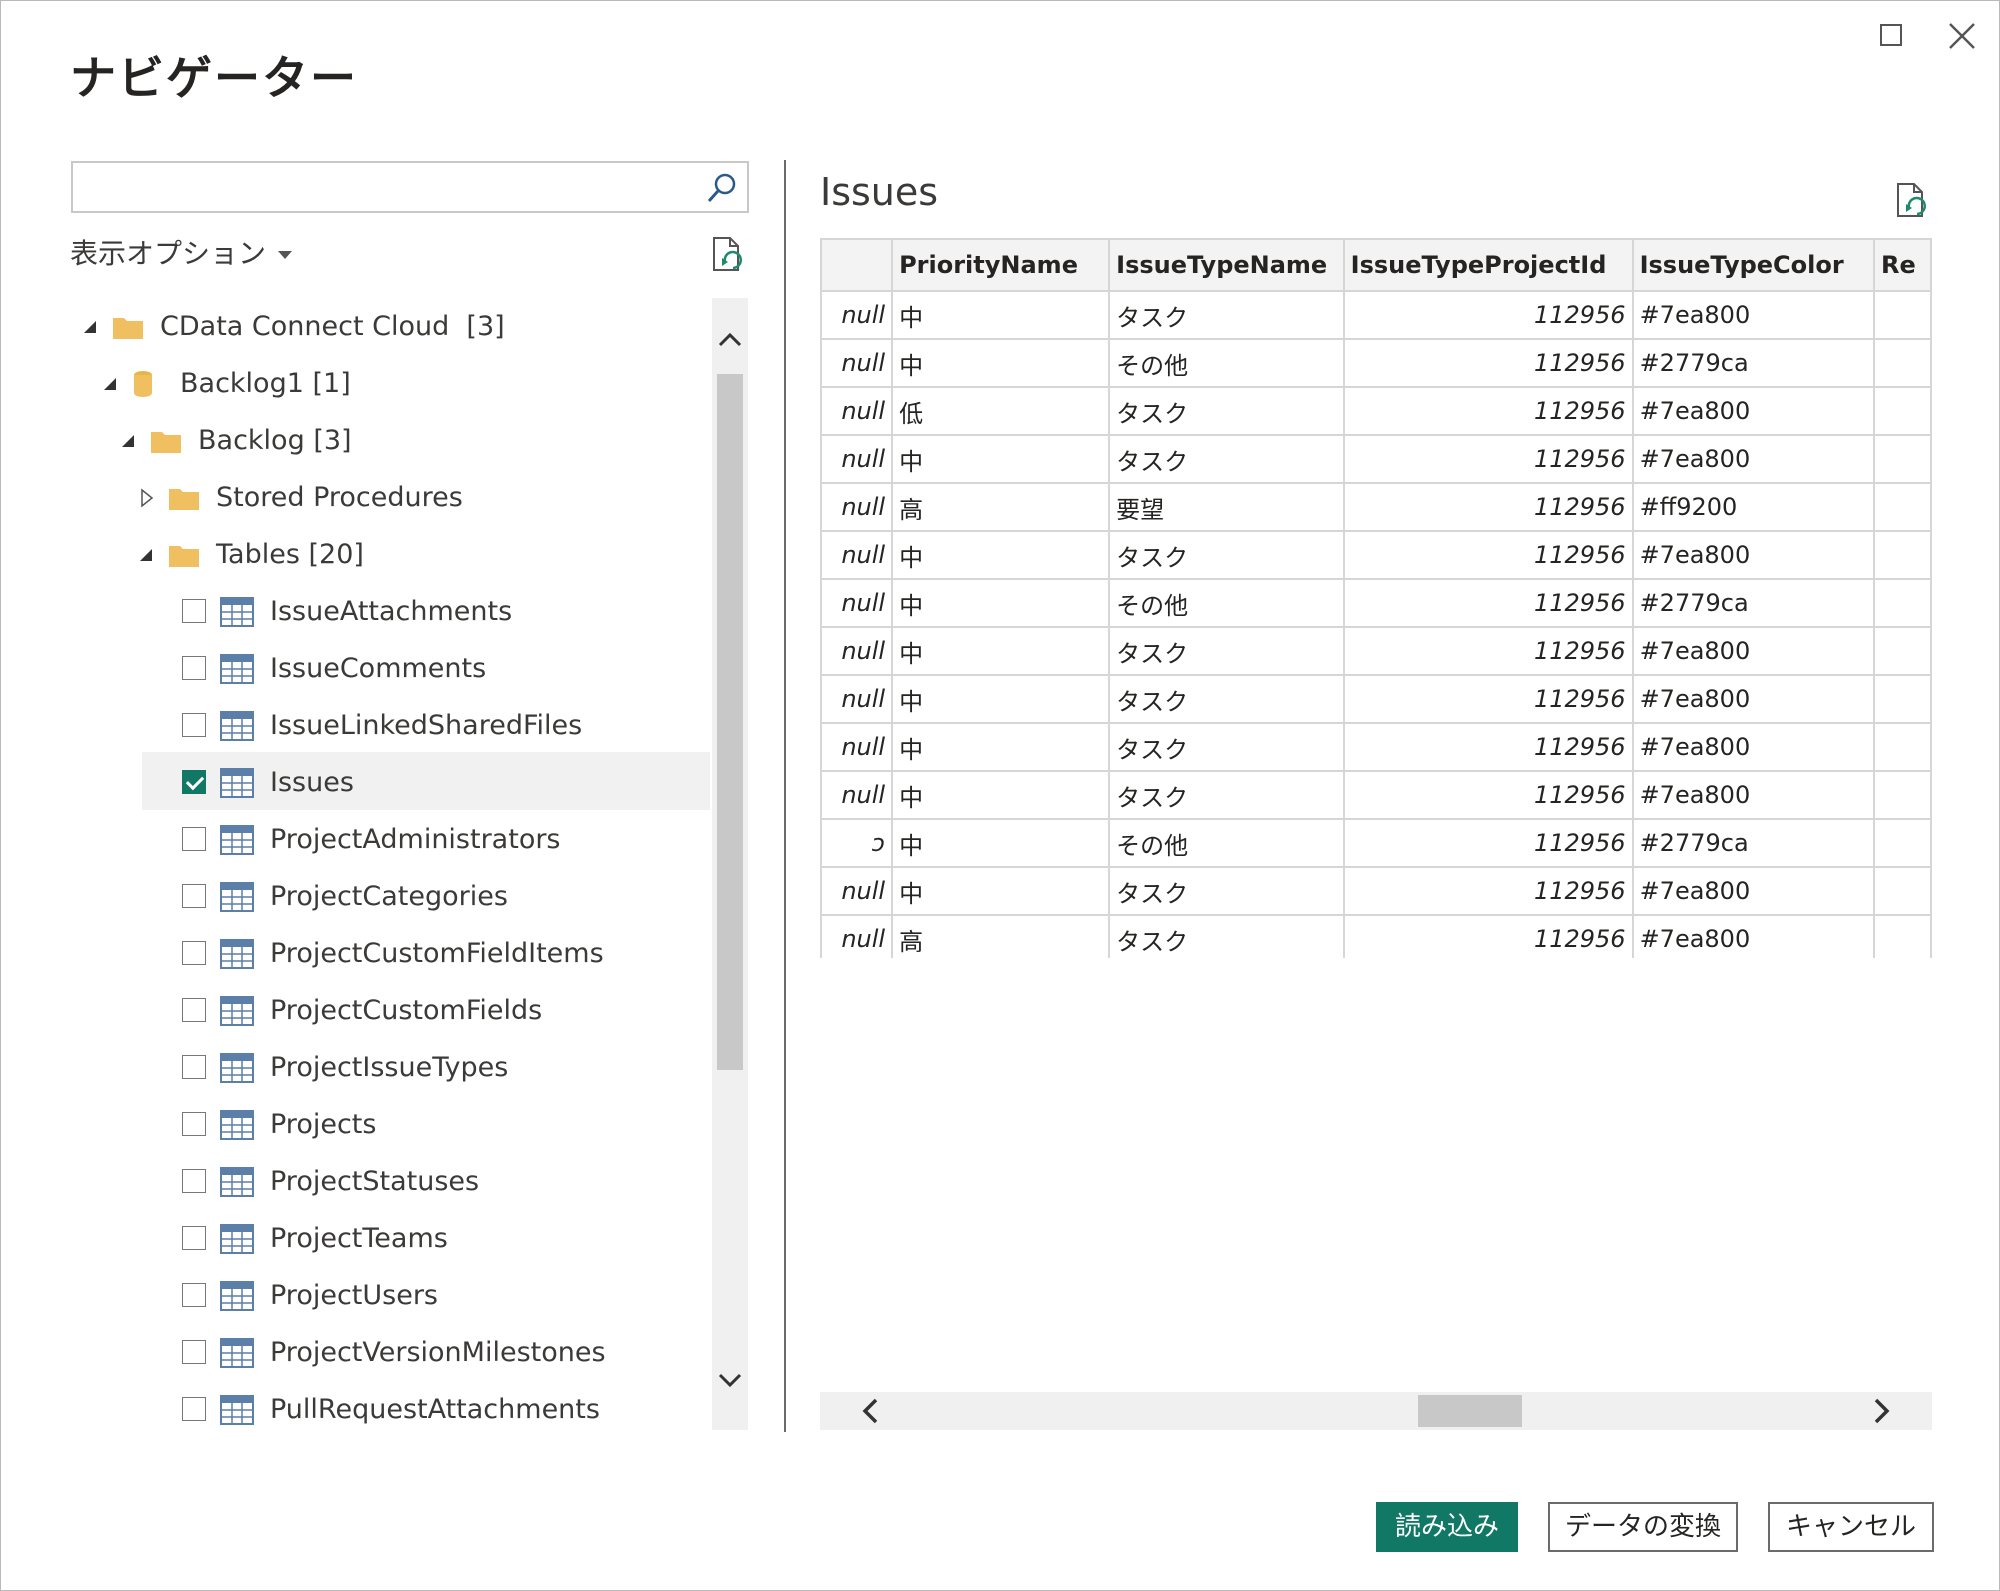  What do you see at coordinates (410, 187) in the screenshot?
I see `search-input` at bounding box center [410, 187].